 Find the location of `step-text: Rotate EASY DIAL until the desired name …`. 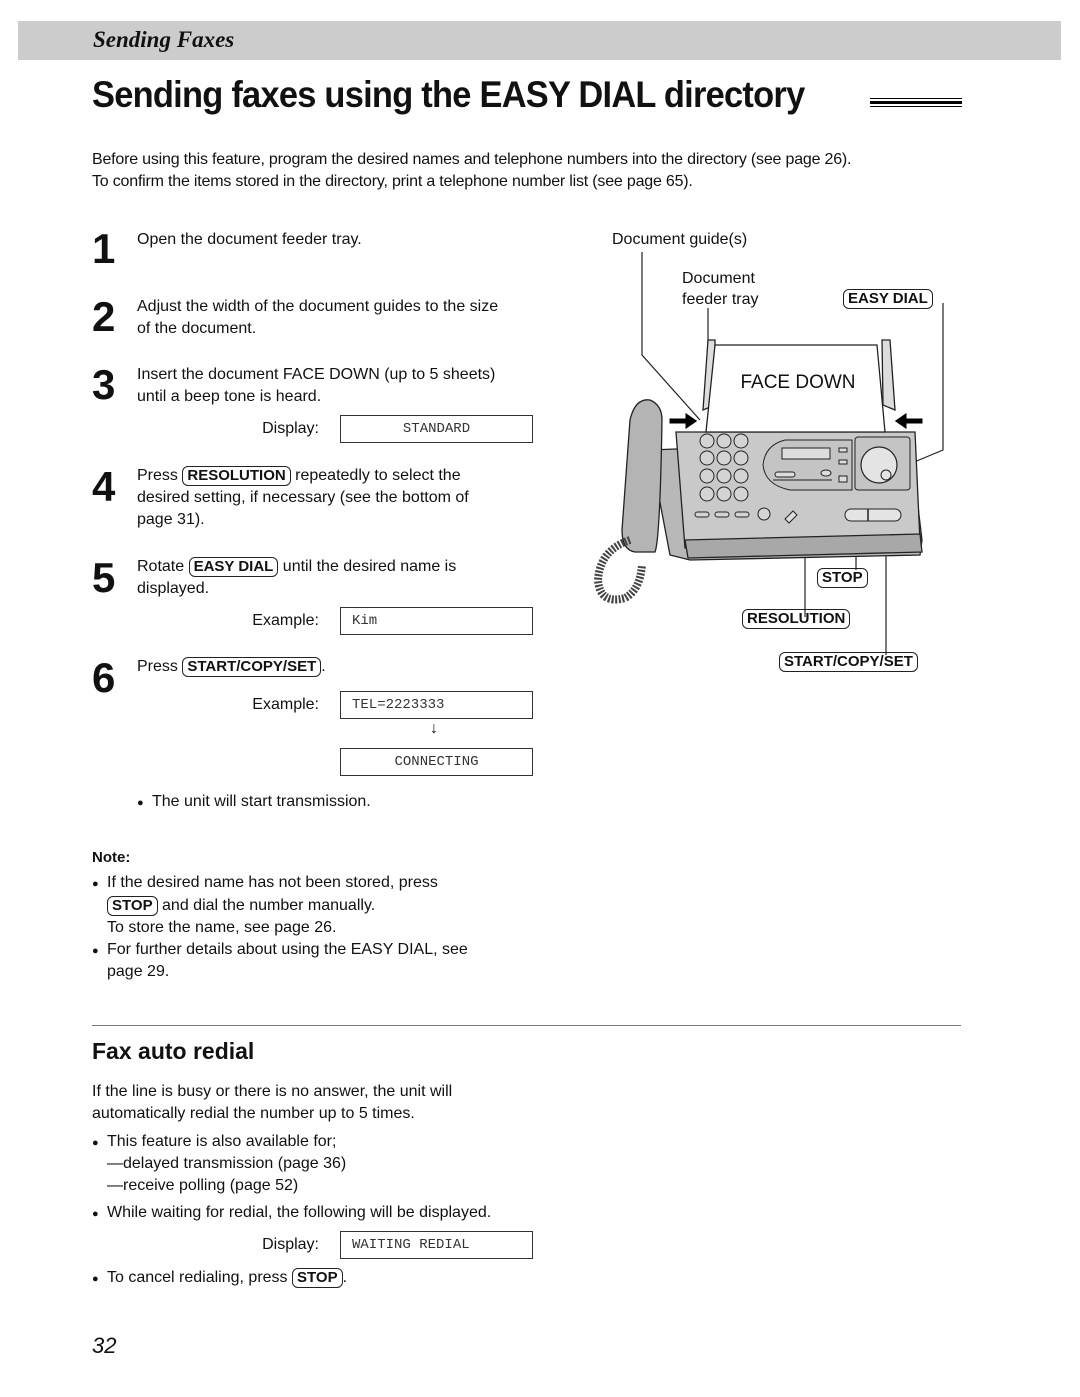

step-text: Rotate EASY DIAL until the desired name … is located at coordinates (296, 578).